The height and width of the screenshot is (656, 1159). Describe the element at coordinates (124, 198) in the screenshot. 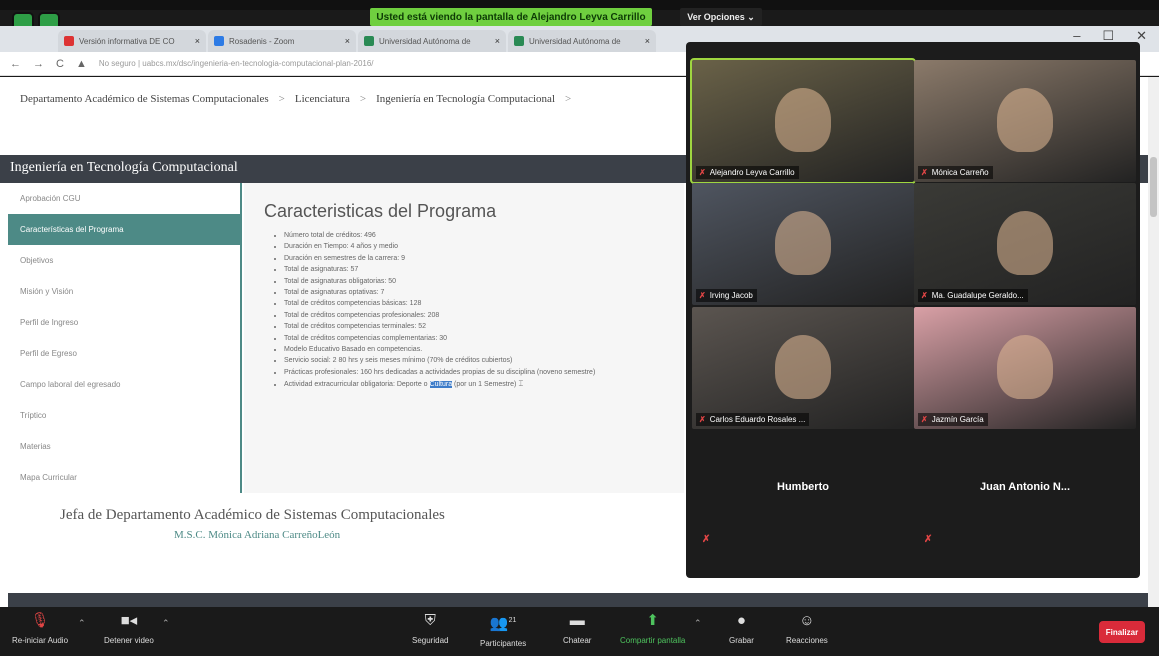

I see `sidebar-item: Aprobación CGU` at that location.